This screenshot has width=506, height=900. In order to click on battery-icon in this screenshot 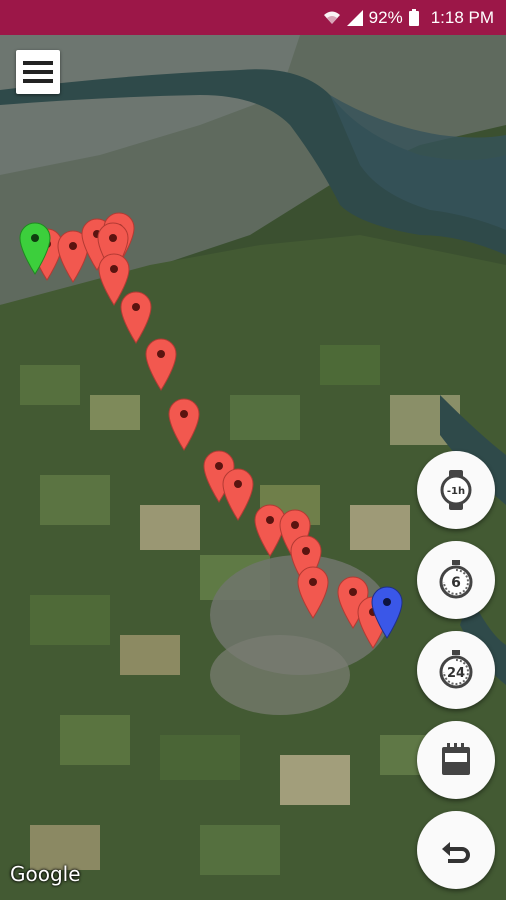, I will do `click(413, 17)`.